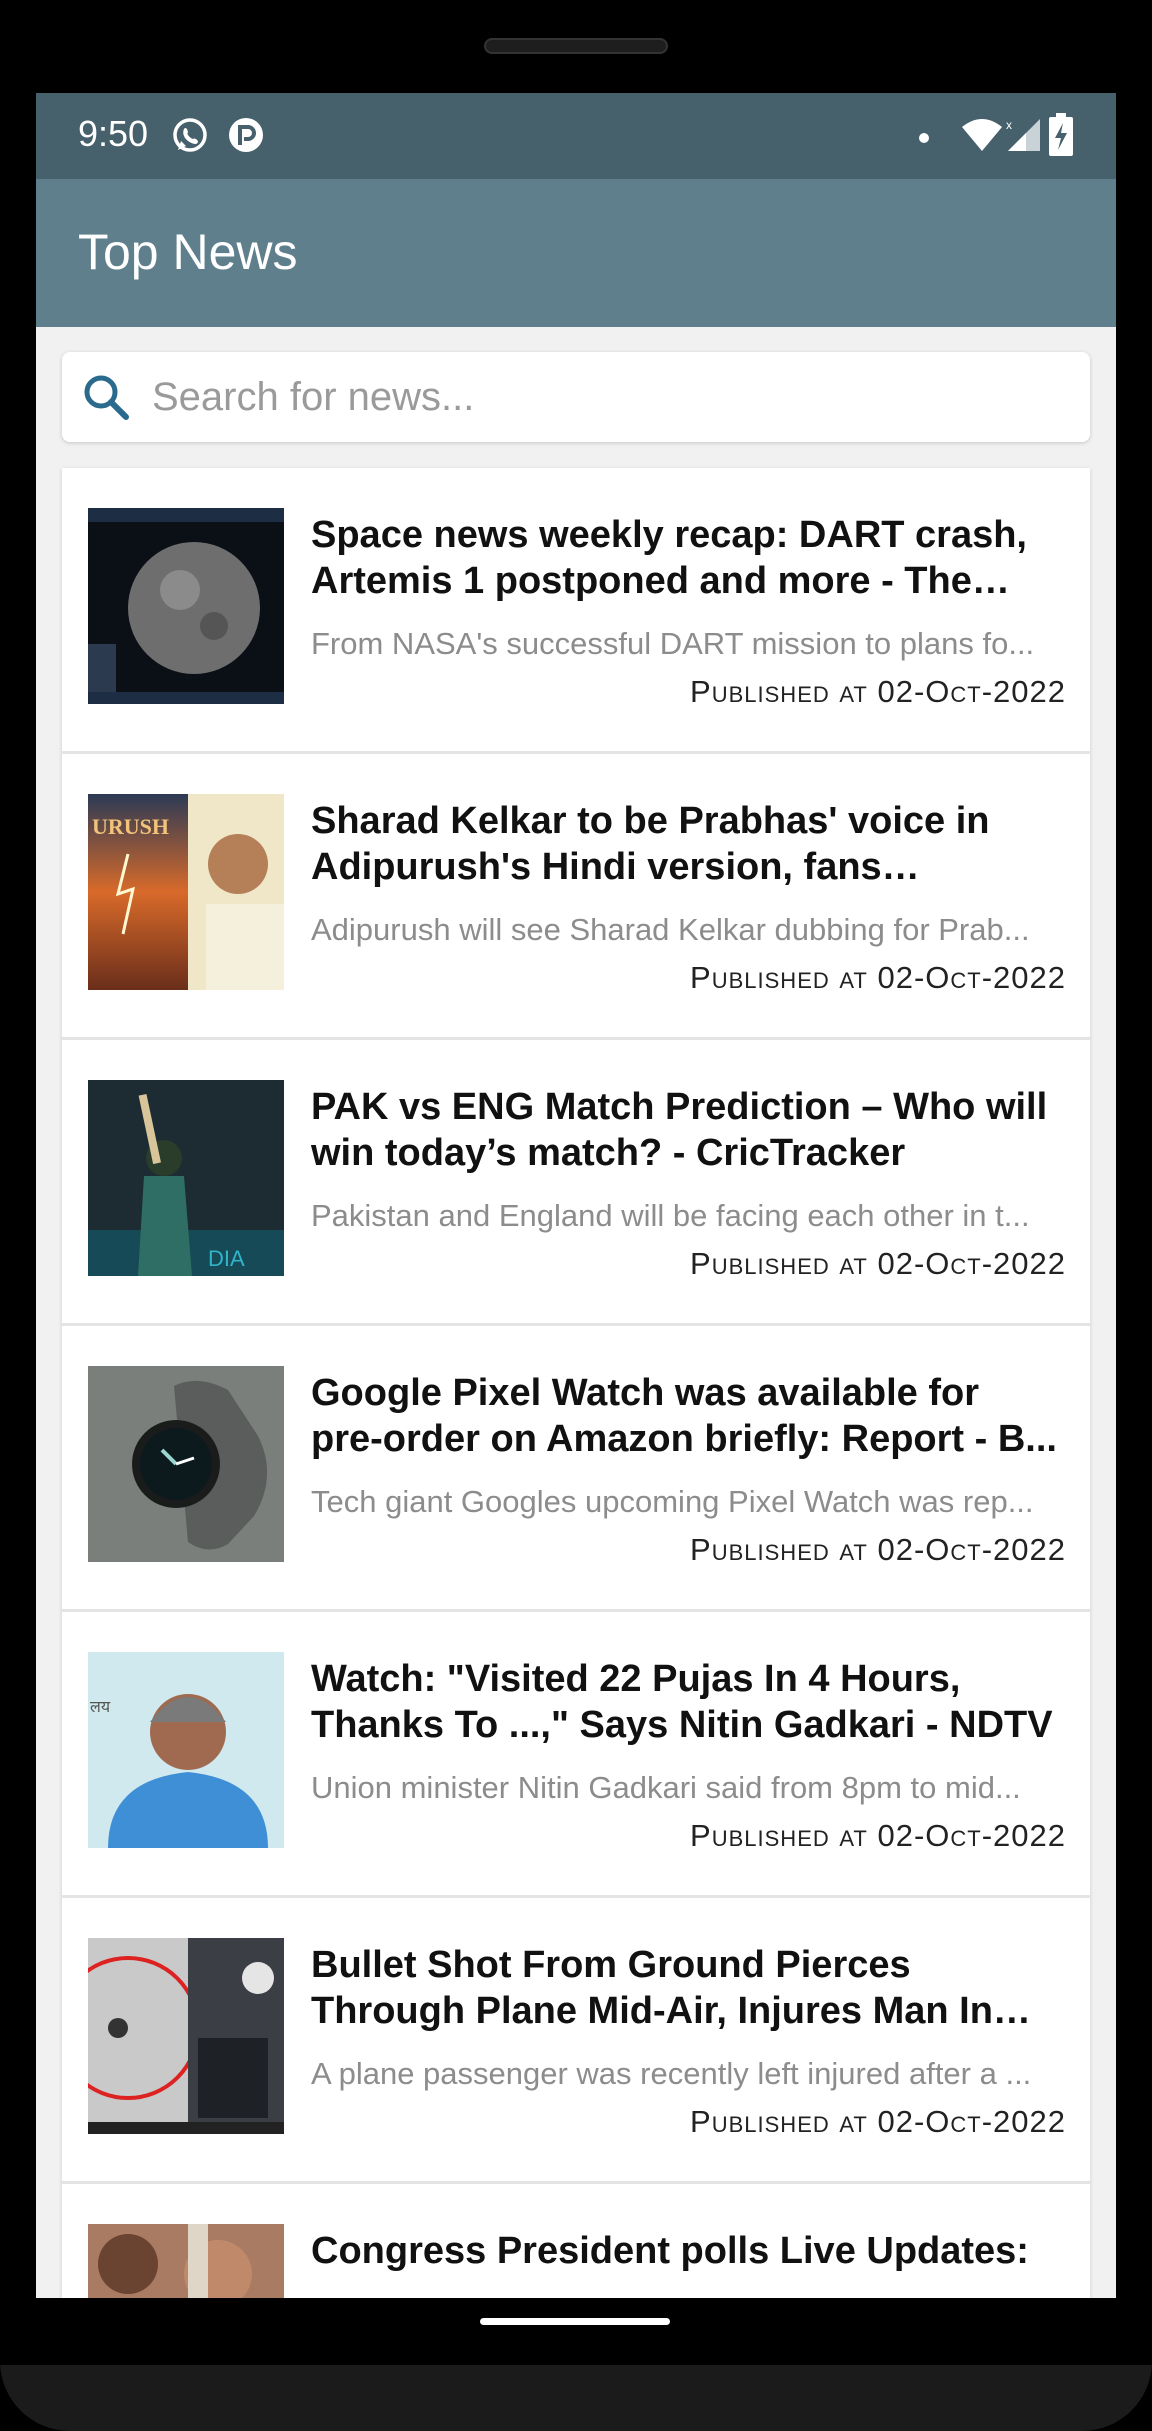 The image size is (1152, 2431). Describe the element at coordinates (100, 1707) in the screenshot. I see `svg-text: लय` at that location.